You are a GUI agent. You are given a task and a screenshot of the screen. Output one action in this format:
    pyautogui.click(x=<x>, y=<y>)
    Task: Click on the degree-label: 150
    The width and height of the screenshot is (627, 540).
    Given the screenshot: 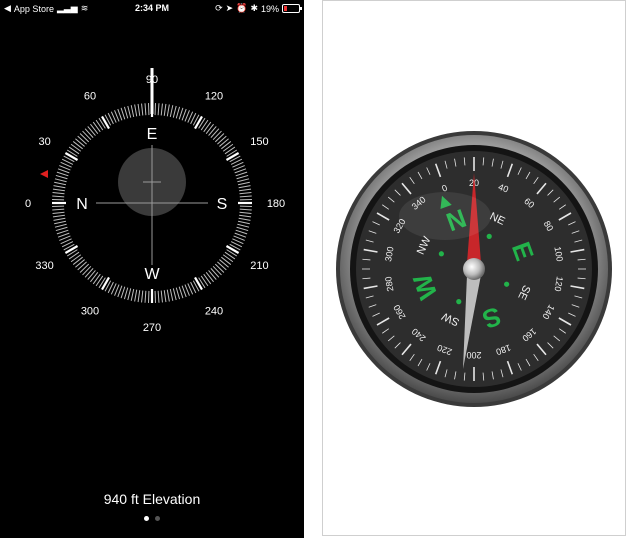 What is the action you would take?
    pyautogui.click(x=259, y=142)
    